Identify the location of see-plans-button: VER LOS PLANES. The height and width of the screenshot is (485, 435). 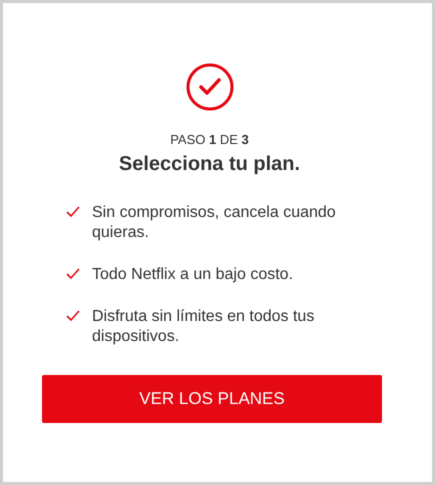
(212, 399).